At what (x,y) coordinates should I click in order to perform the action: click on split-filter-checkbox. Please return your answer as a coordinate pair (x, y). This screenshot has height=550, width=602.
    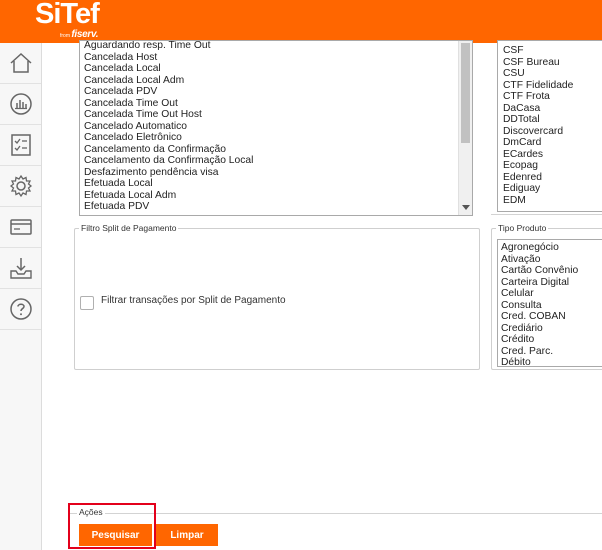
    Looking at the image, I should click on (87, 303).